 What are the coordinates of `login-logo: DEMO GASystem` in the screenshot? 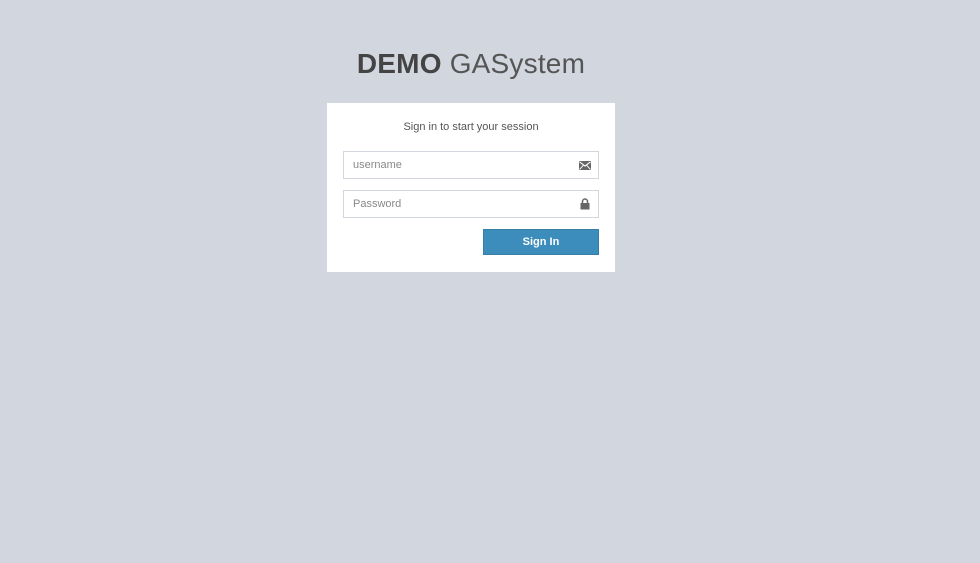 It's located at (471, 73).